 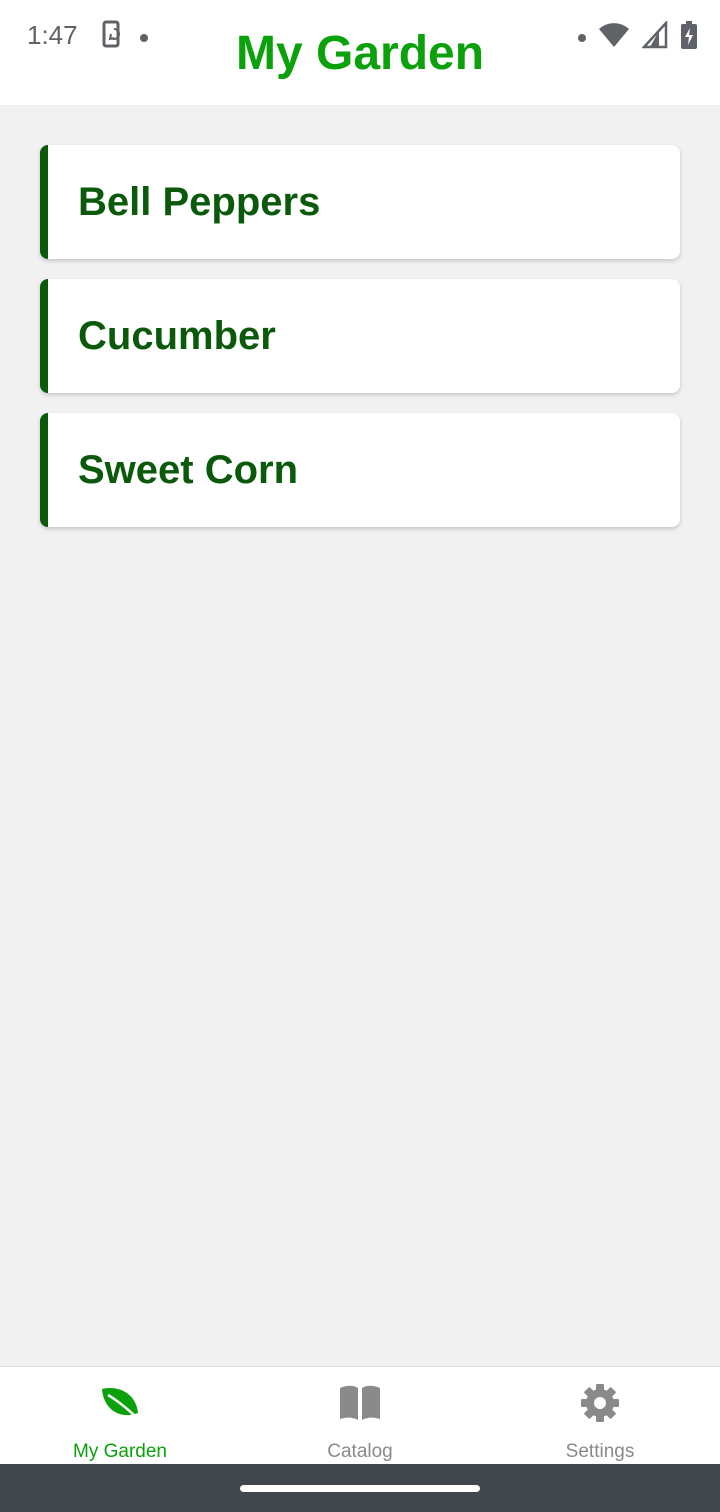 What do you see at coordinates (360, 1451) in the screenshot?
I see `nav-label: Catalog` at bounding box center [360, 1451].